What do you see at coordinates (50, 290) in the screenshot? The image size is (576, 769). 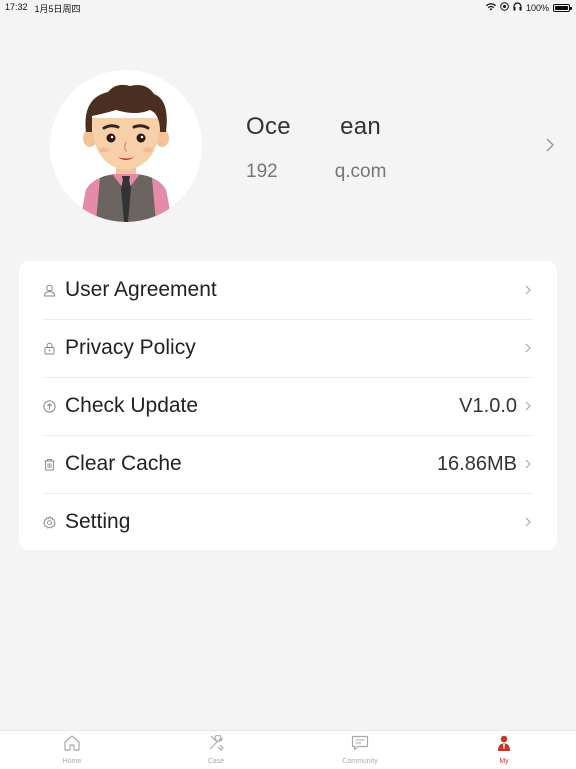 I see `user-icon` at bounding box center [50, 290].